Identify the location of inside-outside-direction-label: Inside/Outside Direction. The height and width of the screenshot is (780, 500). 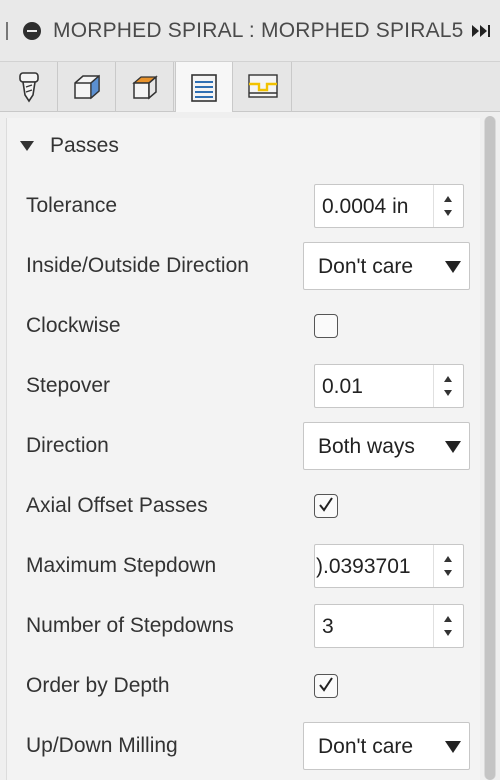
(137, 265).